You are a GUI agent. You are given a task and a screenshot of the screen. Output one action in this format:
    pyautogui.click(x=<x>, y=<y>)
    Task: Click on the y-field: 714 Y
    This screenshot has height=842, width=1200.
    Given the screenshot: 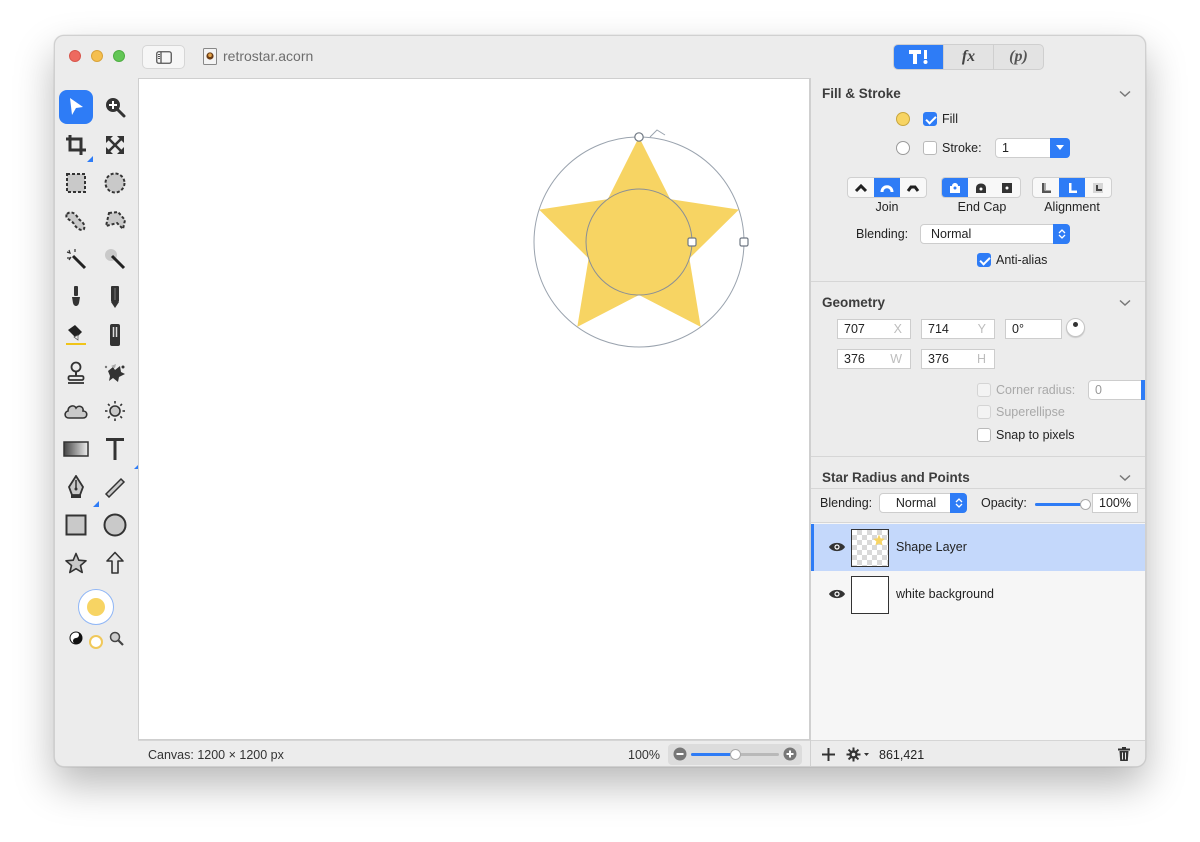 What is the action you would take?
    pyautogui.click(x=958, y=329)
    